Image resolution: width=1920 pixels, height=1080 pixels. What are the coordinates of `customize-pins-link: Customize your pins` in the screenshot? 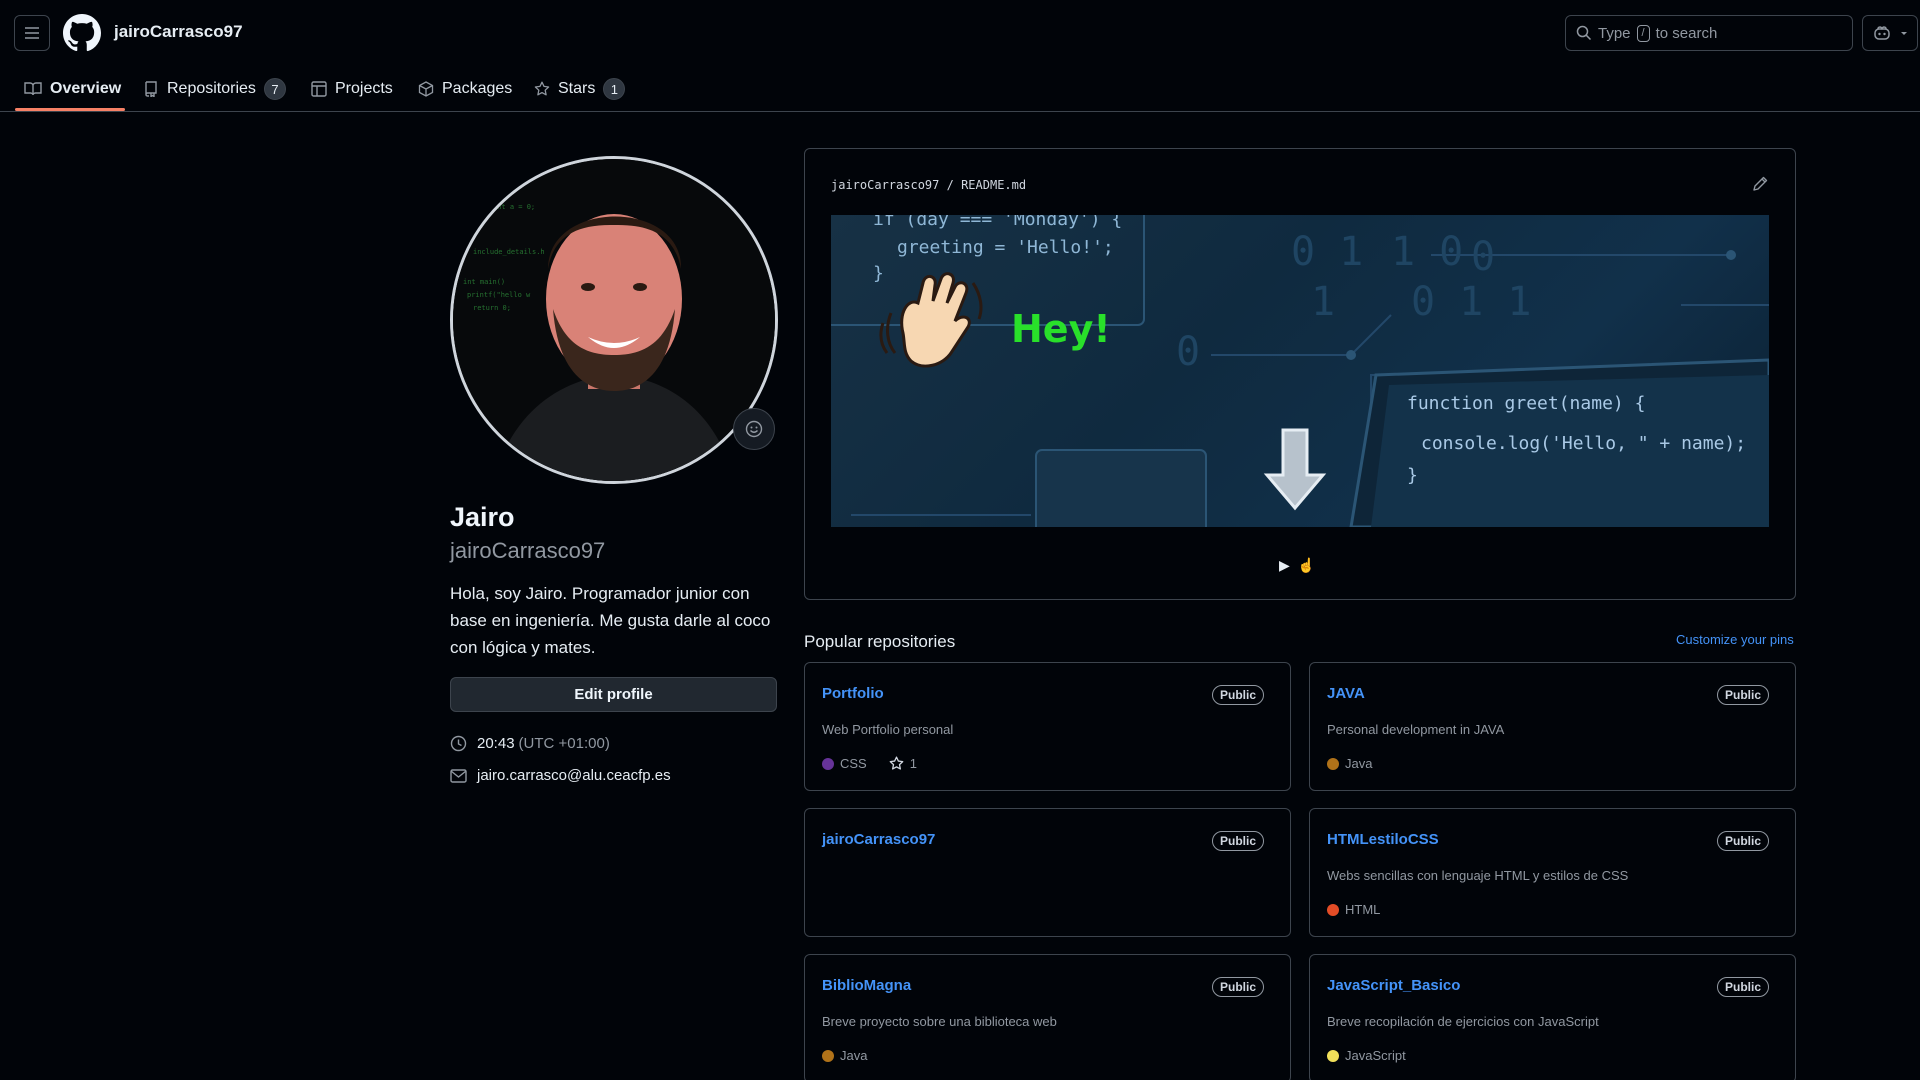 It's located at (1735, 639).